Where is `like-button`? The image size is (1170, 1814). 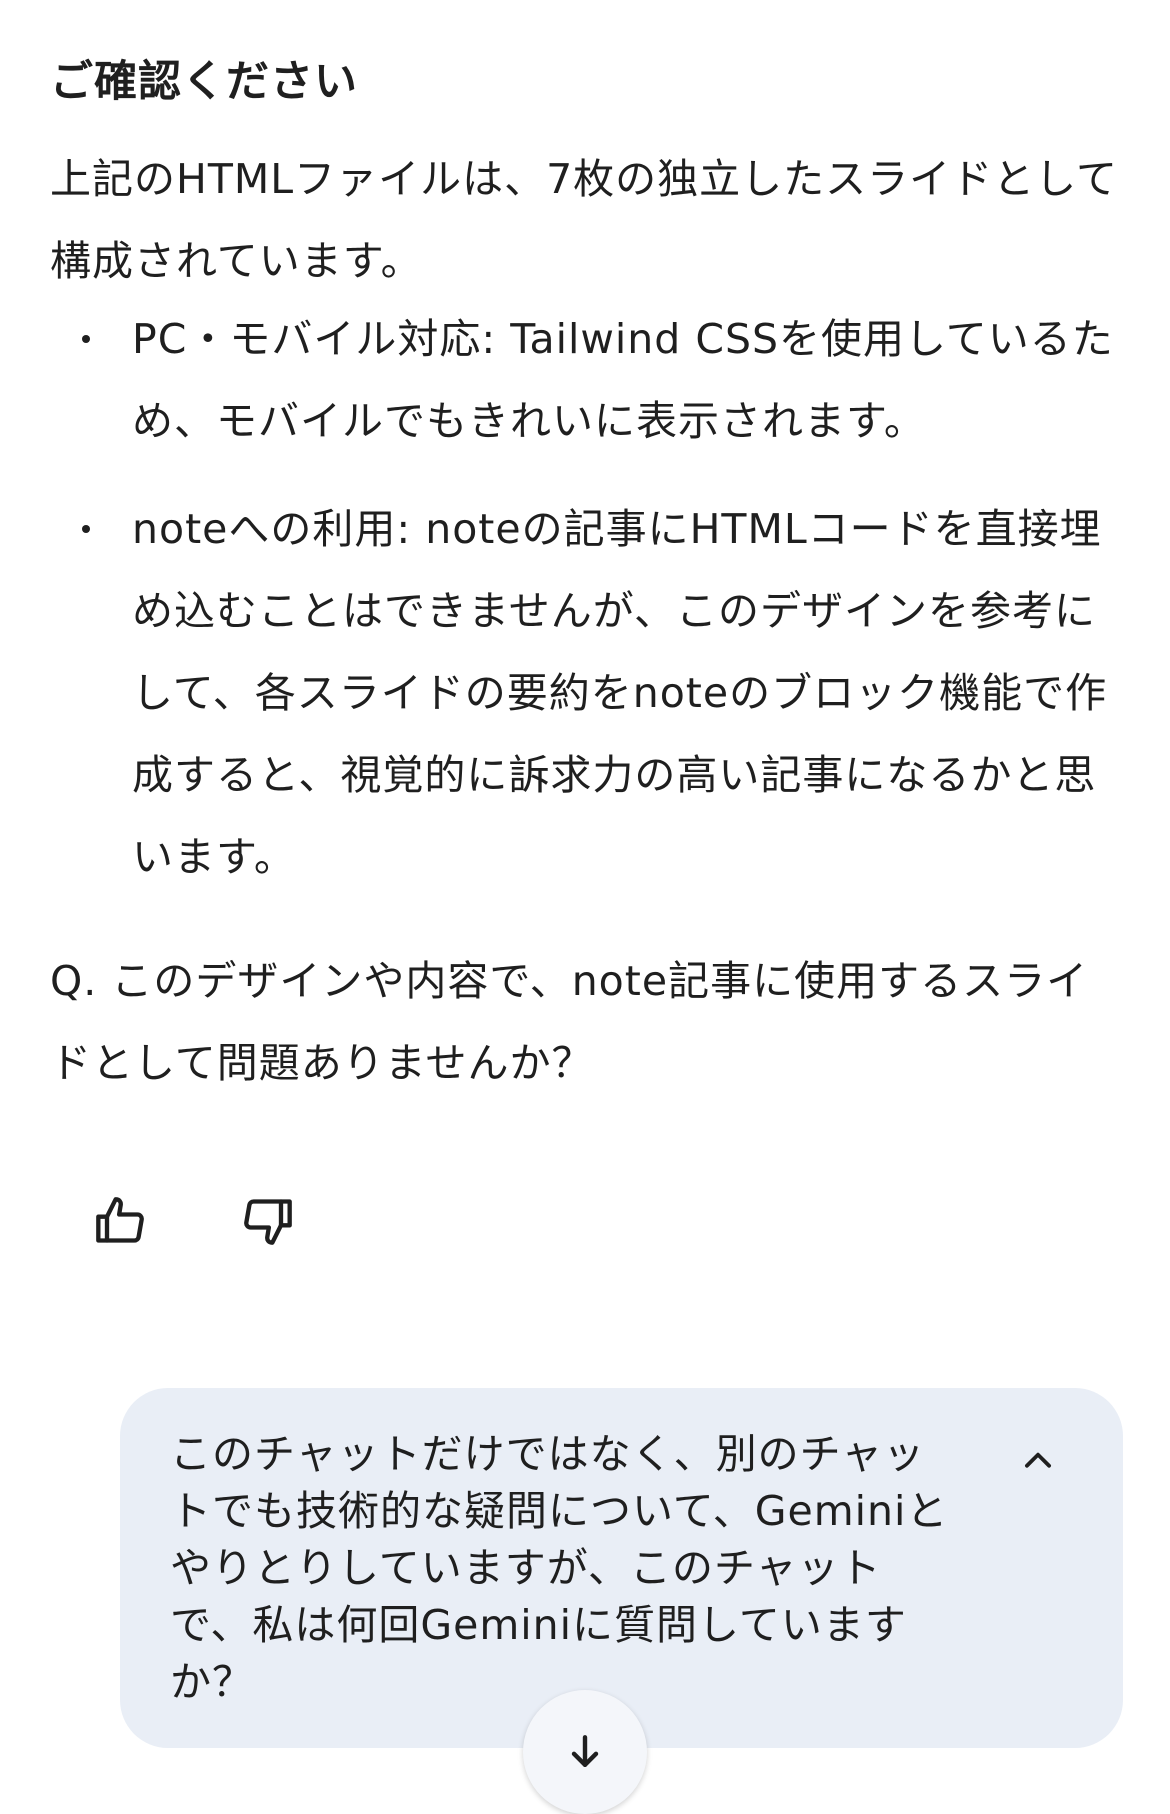
like-button is located at coordinates (120, 1221).